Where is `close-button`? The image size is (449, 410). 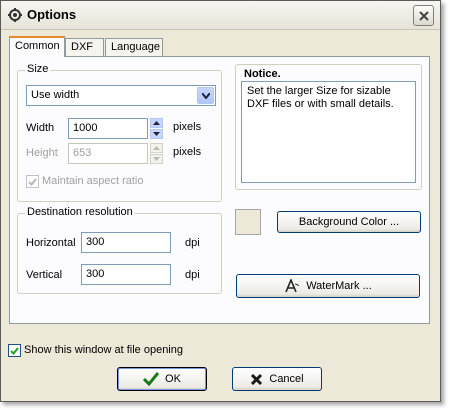
close-button is located at coordinates (423, 15).